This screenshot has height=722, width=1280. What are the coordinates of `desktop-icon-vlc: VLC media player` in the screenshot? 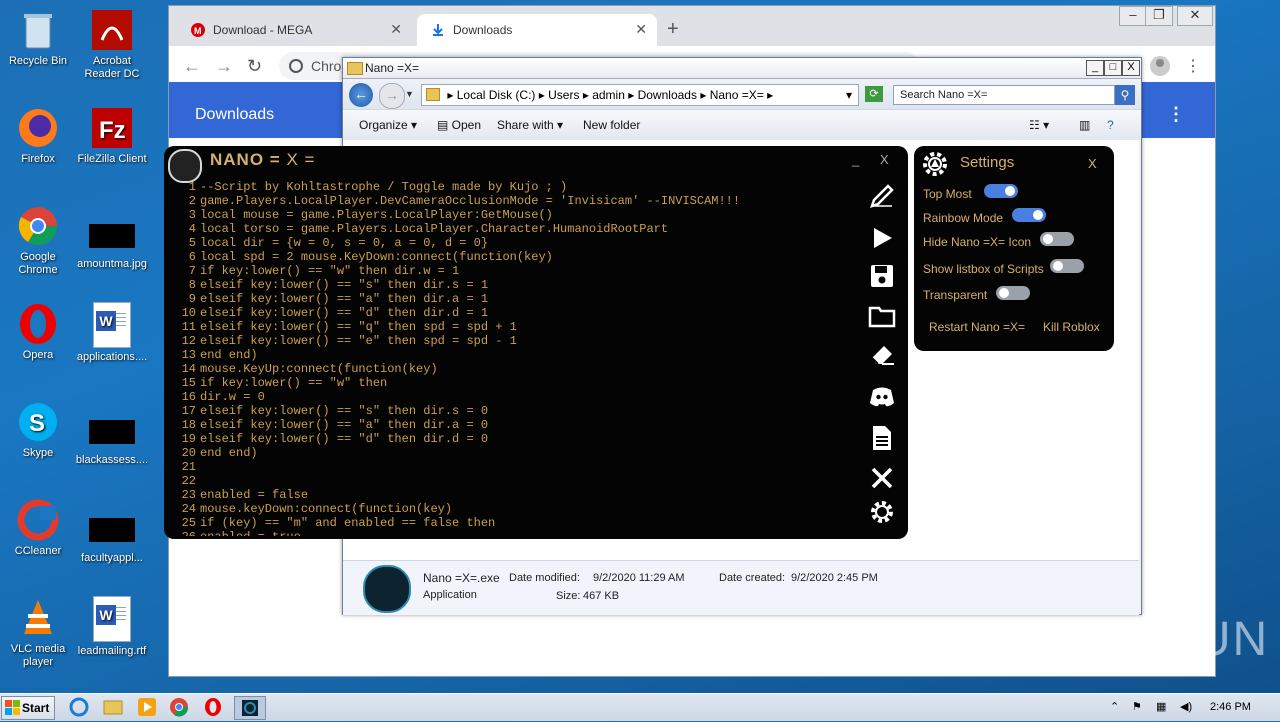 It's located at (38, 632).